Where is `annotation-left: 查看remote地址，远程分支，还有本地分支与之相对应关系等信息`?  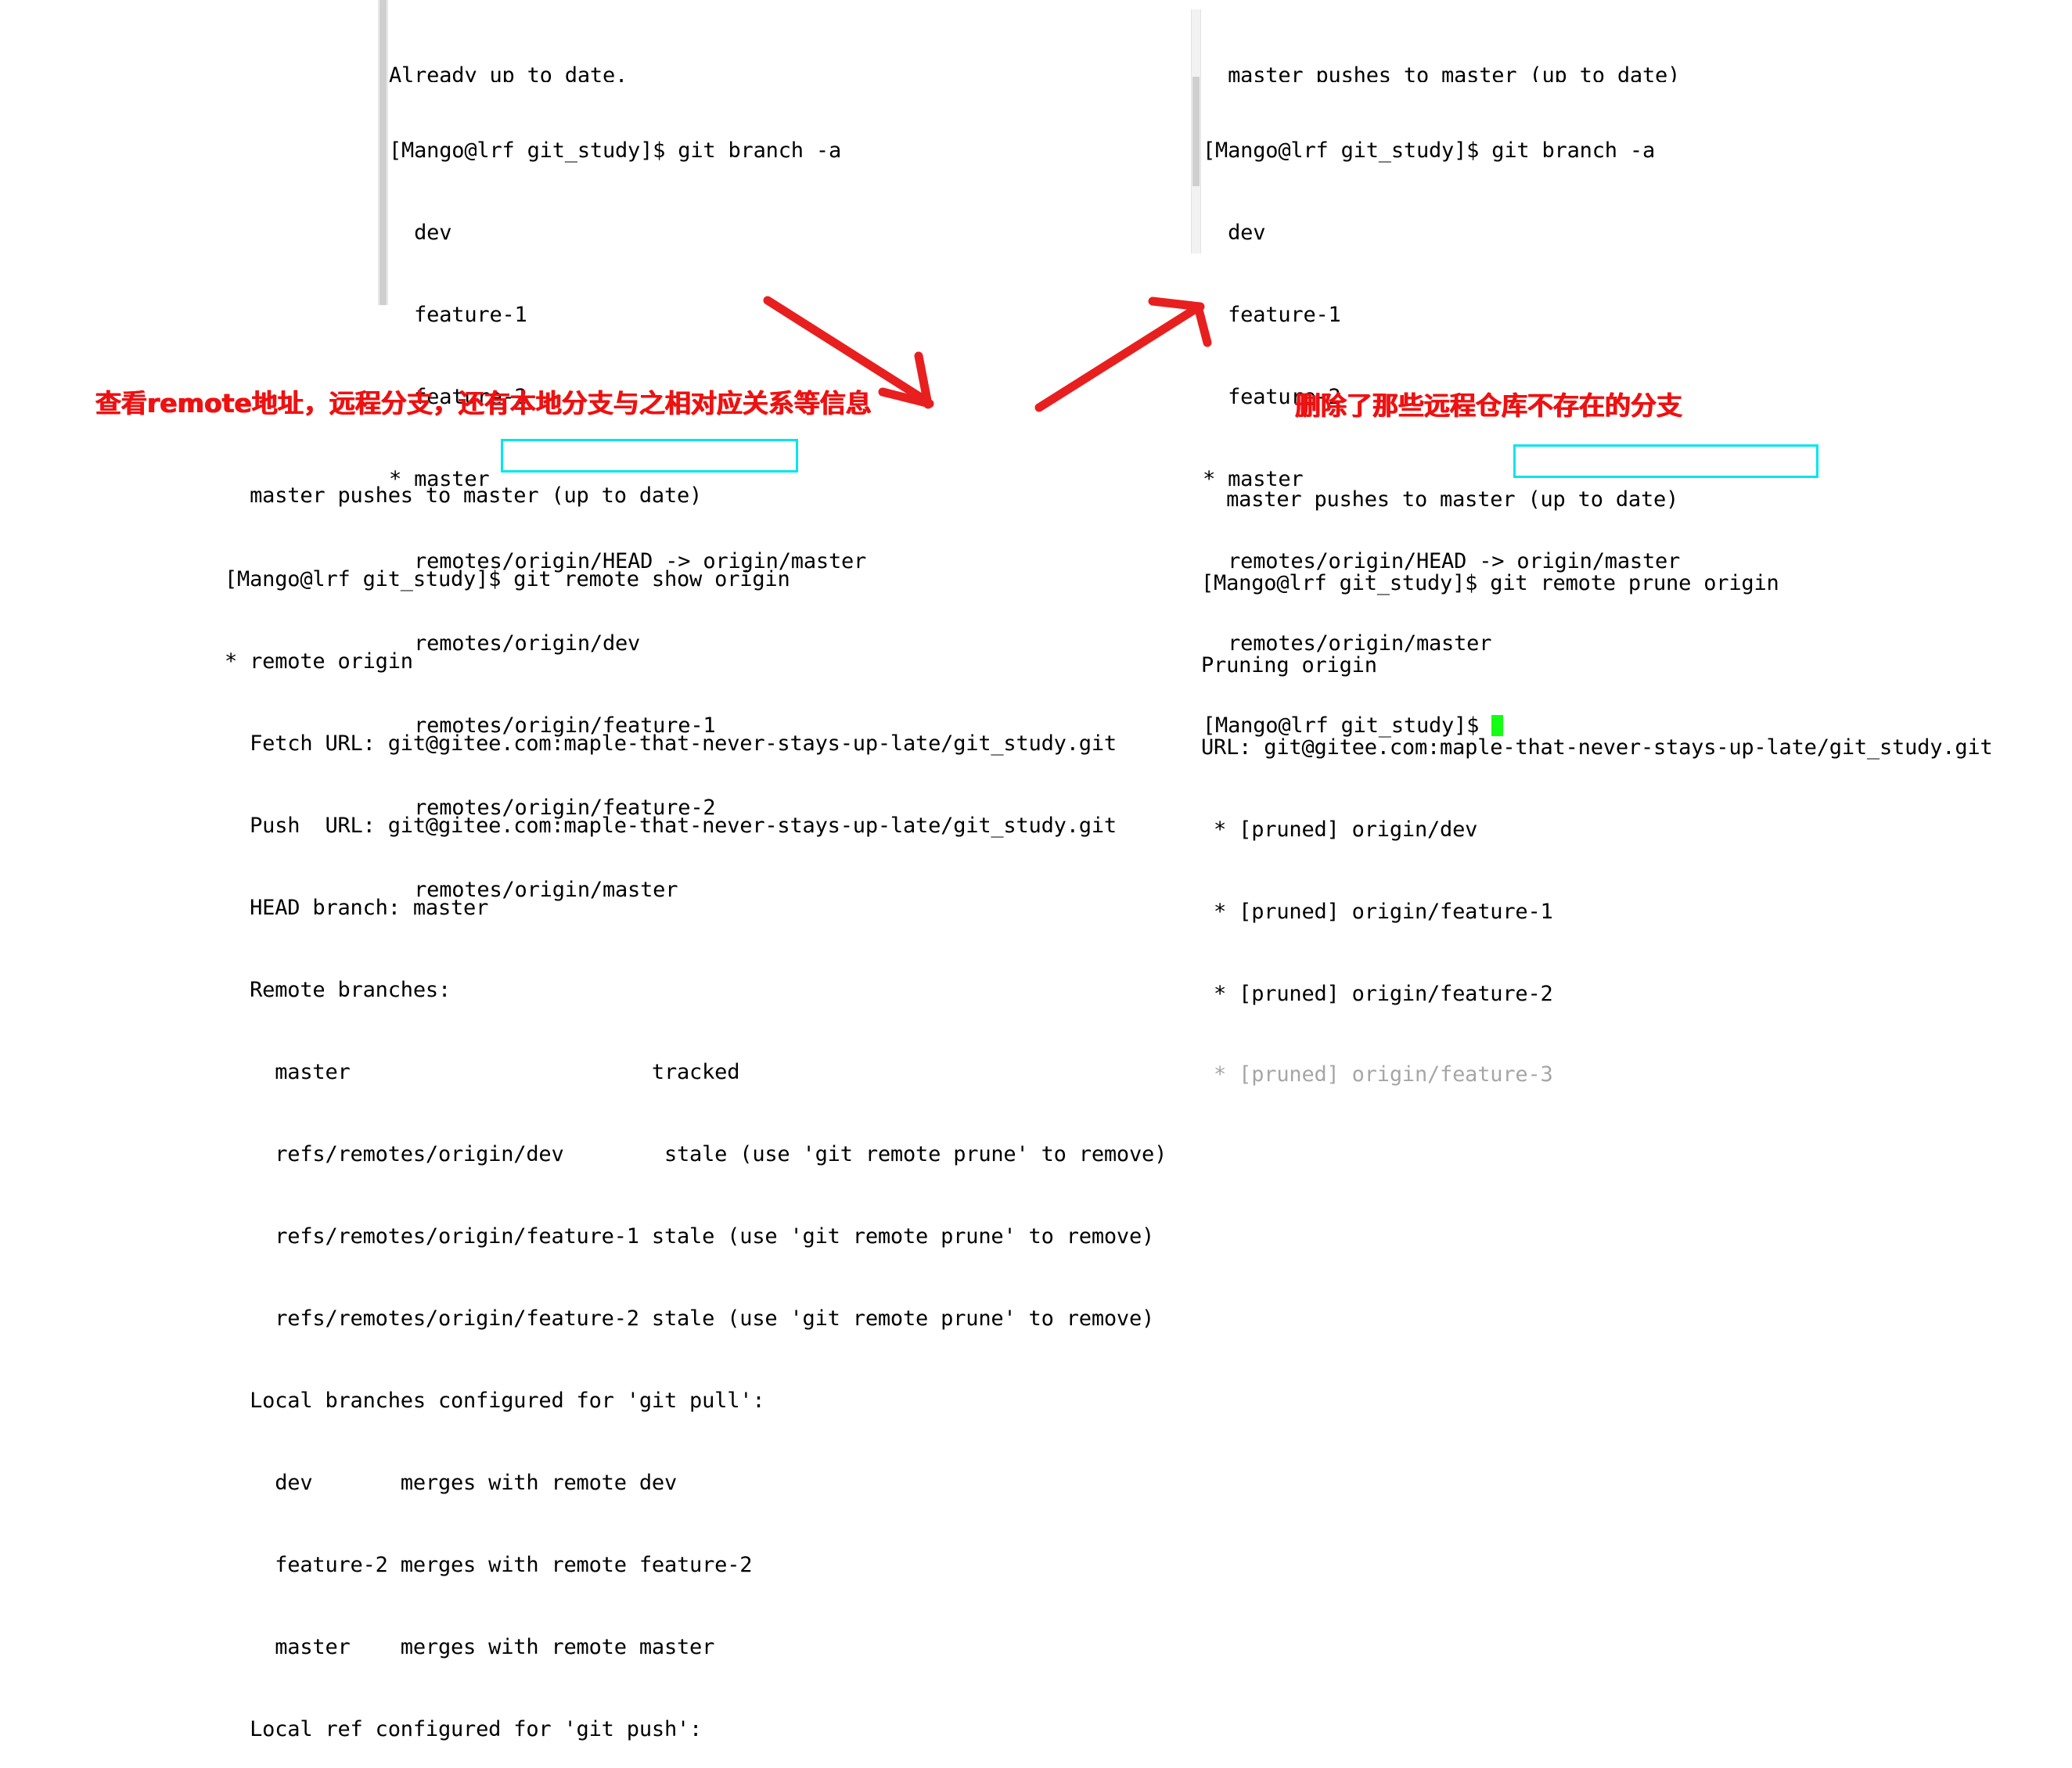 annotation-left: 查看remote地址，远程分支，还有本地分支与之相对应关系等信息 is located at coordinates (484, 403).